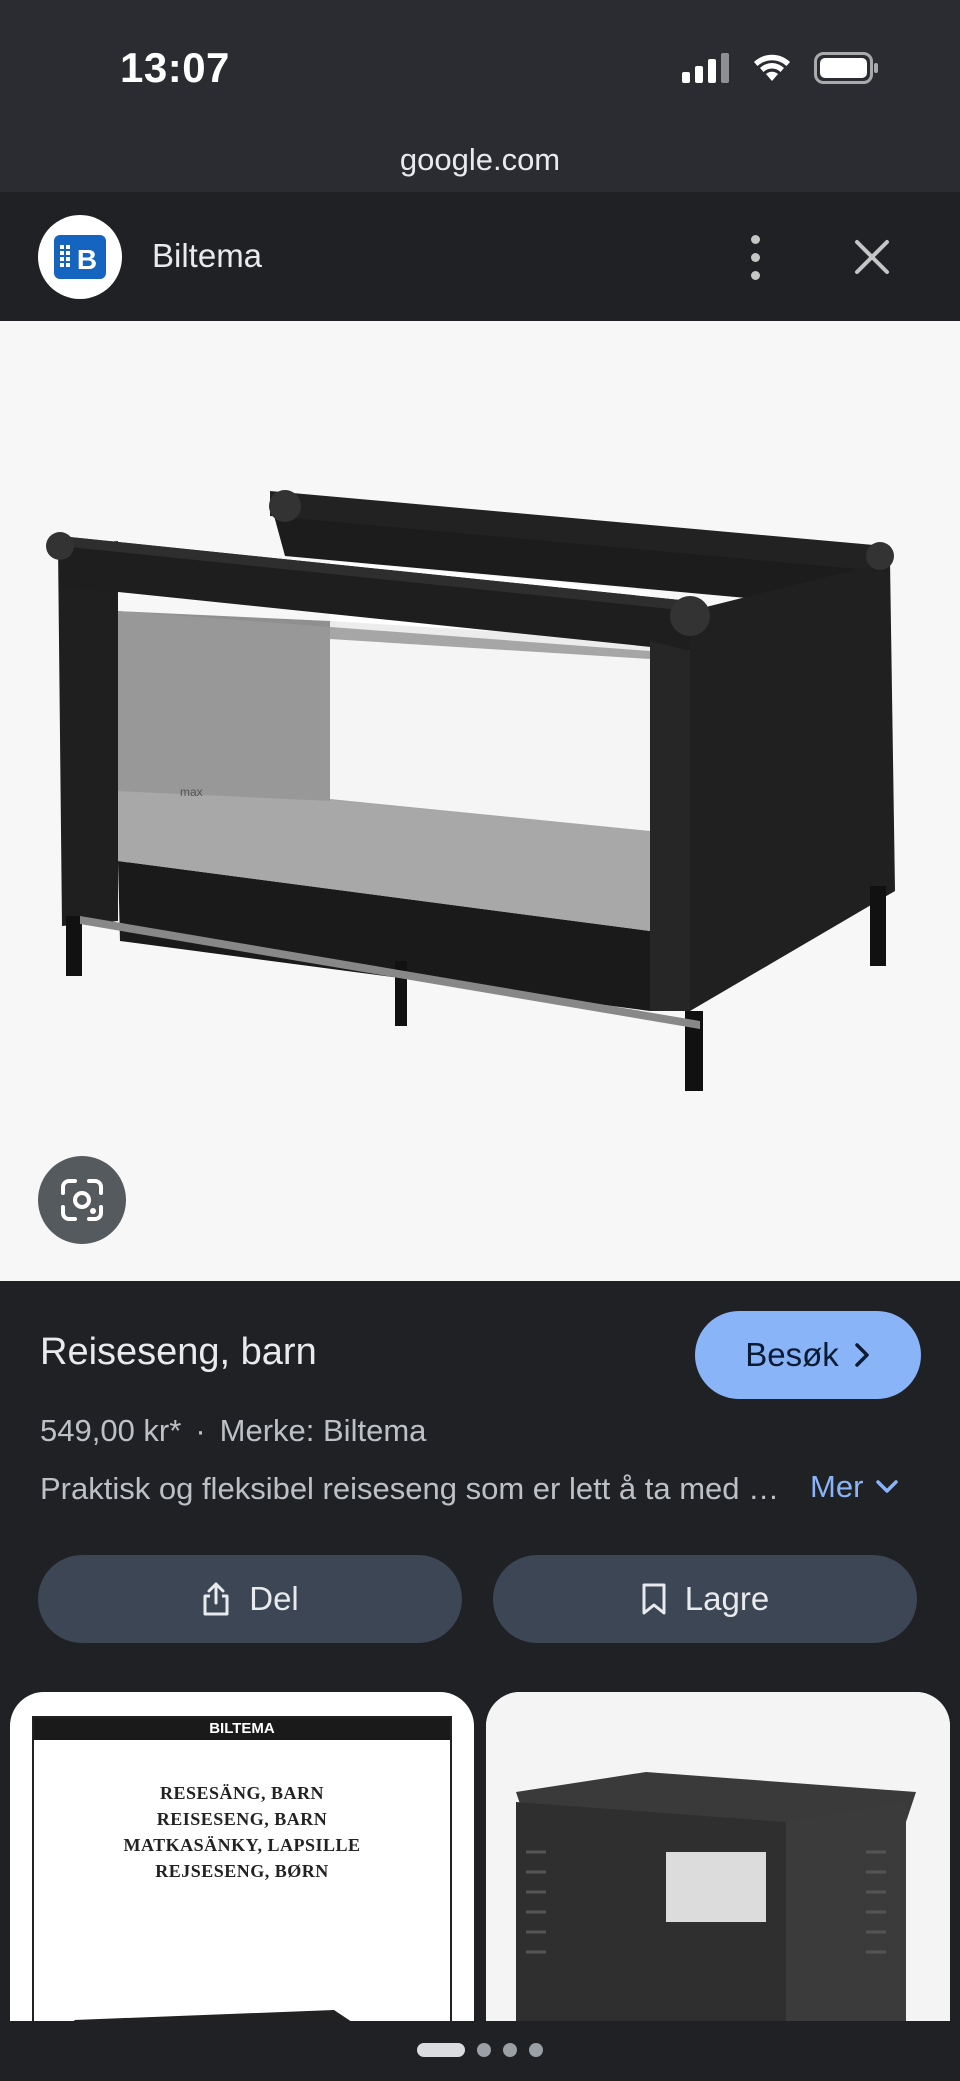  What do you see at coordinates (772, 67) in the screenshot?
I see `wifi-icon` at bounding box center [772, 67].